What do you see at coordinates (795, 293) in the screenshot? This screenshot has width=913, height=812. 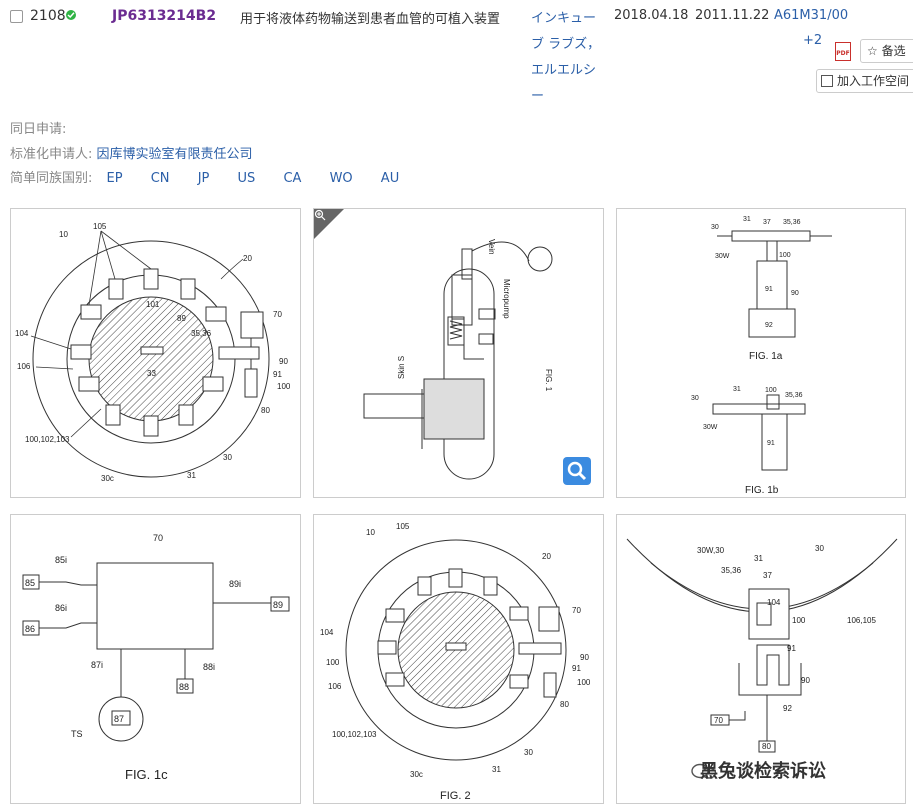 I see `fig1a-label-90: 90` at bounding box center [795, 293].